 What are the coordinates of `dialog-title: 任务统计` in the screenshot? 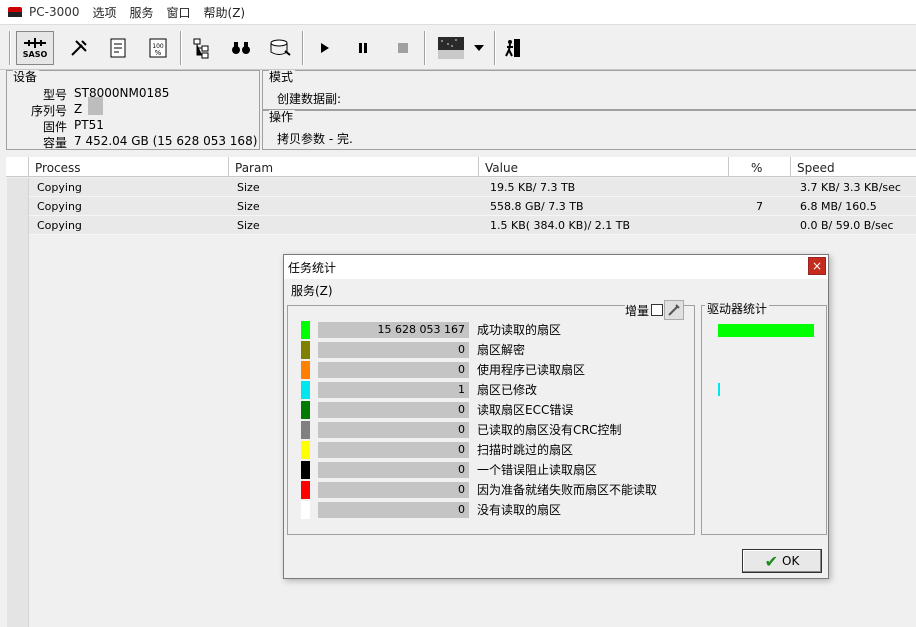 It's located at (312, 268).